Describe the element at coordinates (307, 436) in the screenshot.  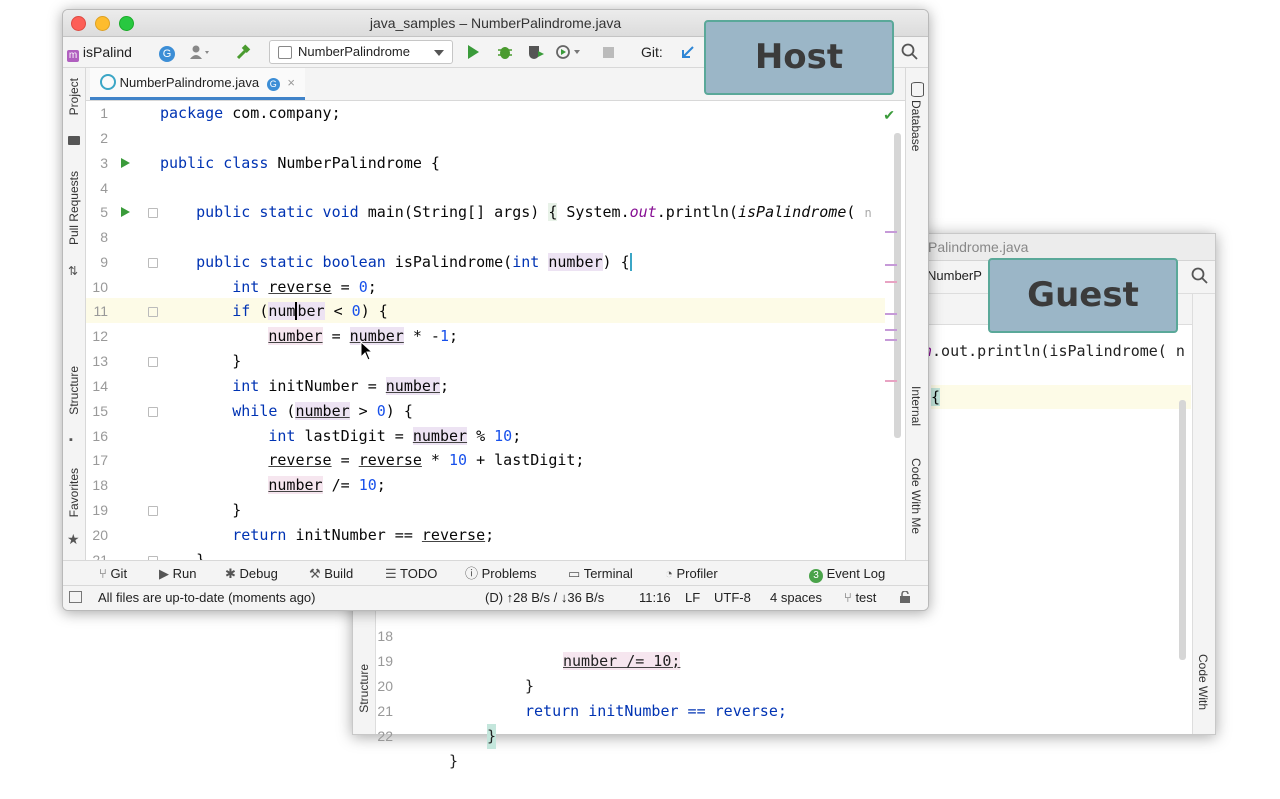
I see `code-line: 16 int lastDigit = number % 10;` at that location.